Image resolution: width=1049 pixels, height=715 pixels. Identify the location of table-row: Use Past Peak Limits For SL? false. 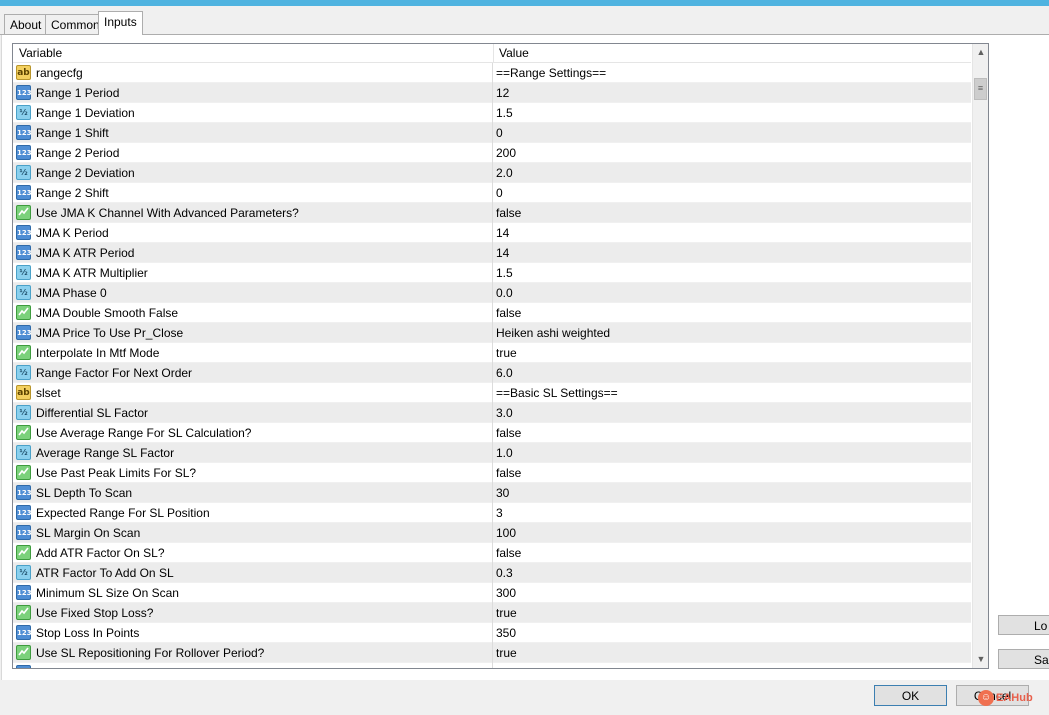
(492, 473).